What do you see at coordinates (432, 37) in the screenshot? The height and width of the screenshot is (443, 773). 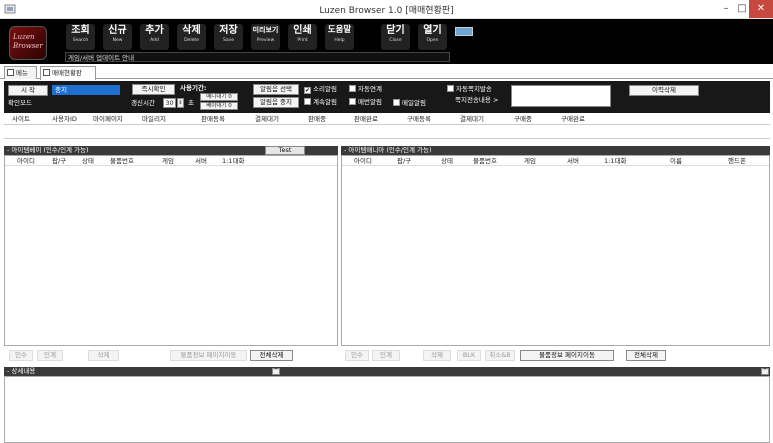 I see `open-button: 열기 Open` at bounding box center [432, 37].